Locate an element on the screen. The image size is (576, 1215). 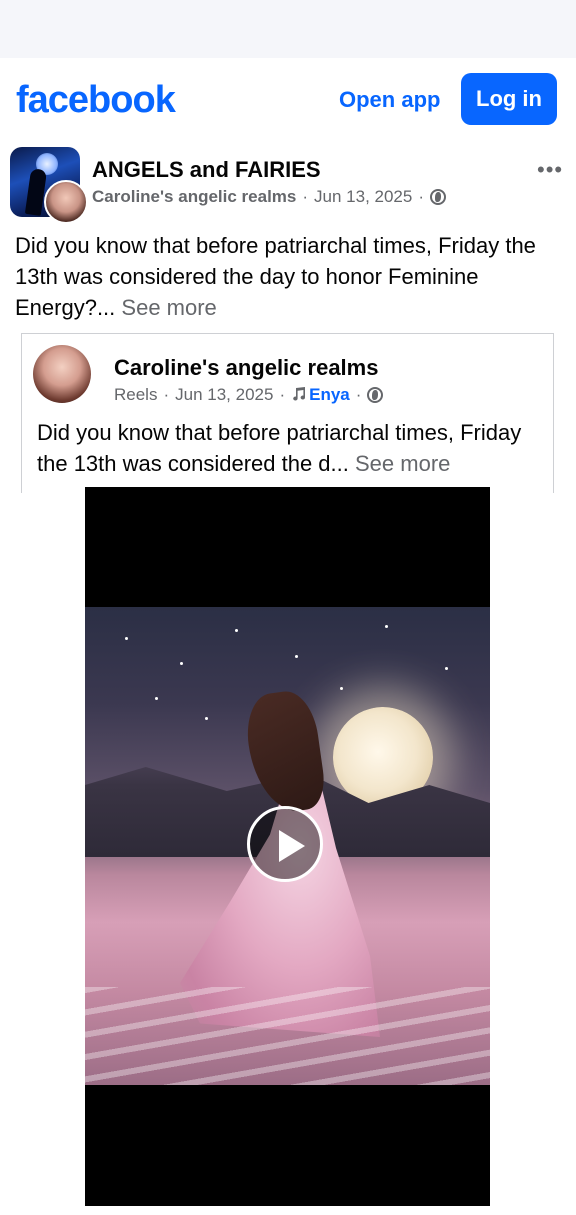
shared-author-name: Caroline's angelic realms is located at coordinates (246, 368).